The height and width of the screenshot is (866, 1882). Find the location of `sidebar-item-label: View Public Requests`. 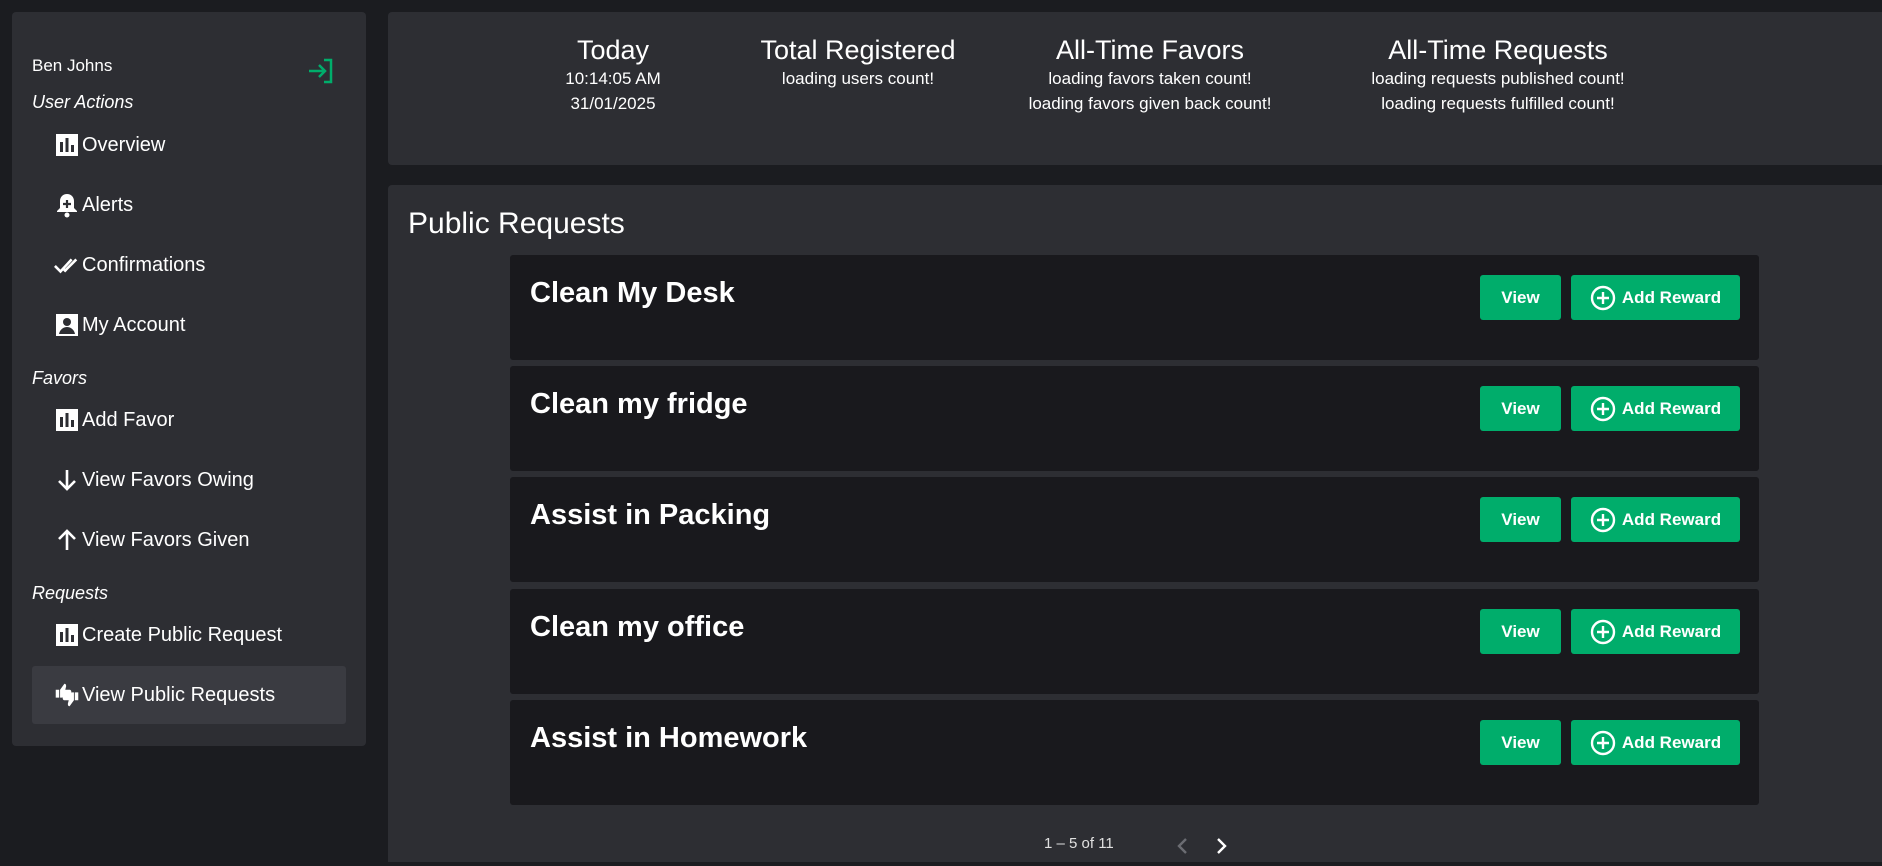

sidebar-item-label: View Public Requests is located at coordinates (179, 694).